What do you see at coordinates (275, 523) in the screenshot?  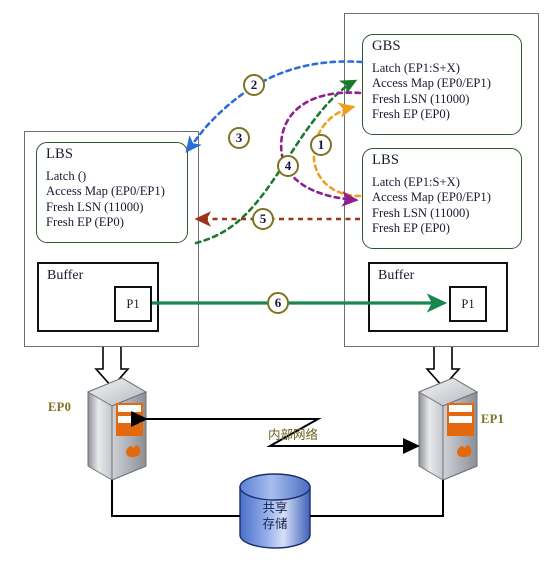 I see `storage-line-2: 存储` at bounding box center [275, 523].